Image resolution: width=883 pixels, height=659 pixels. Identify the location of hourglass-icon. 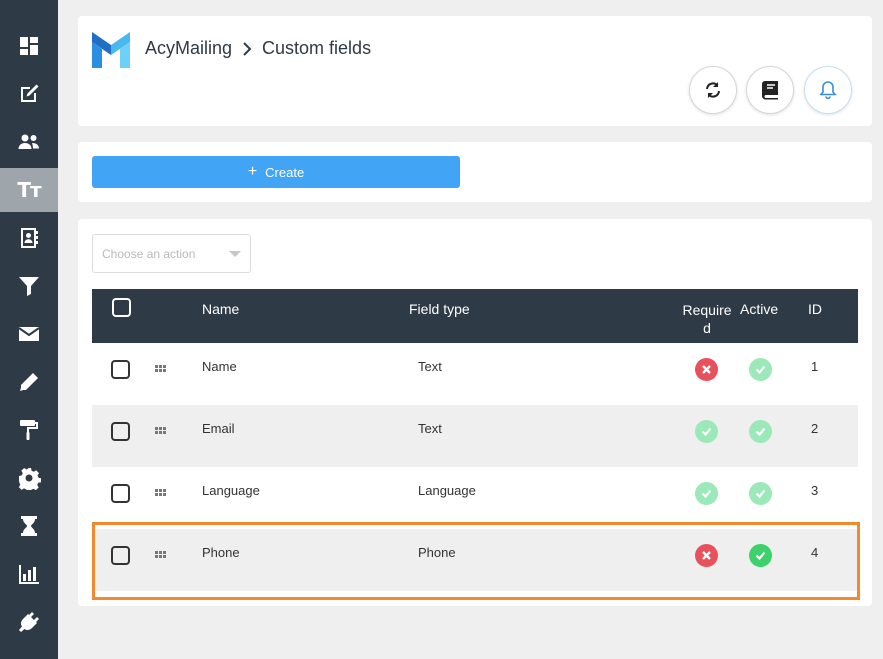
(29, 526).